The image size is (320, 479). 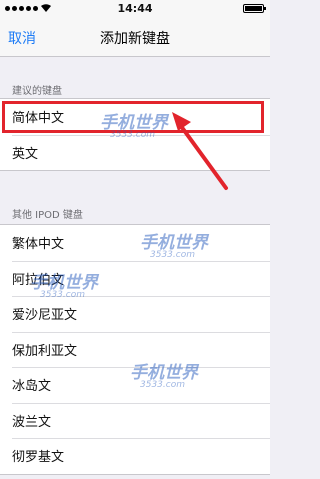 What do you see at coordinates (135, 39) in the screenshot?
I see `page-title: 添加新键盘` at bounding box center [135, 39].